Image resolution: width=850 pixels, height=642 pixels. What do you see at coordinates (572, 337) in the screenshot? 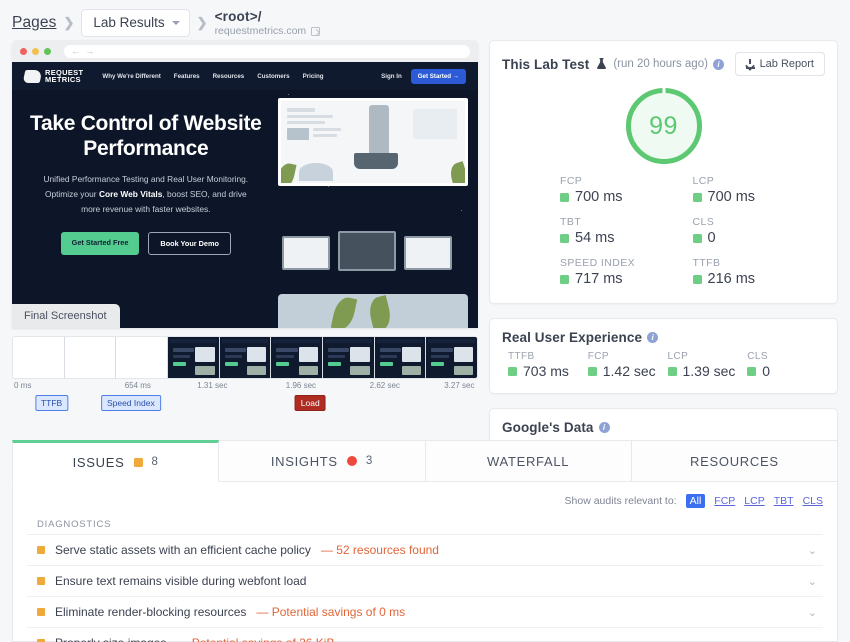
I see `real-user-title: Real User Experience` at bounding box center [572, 337].